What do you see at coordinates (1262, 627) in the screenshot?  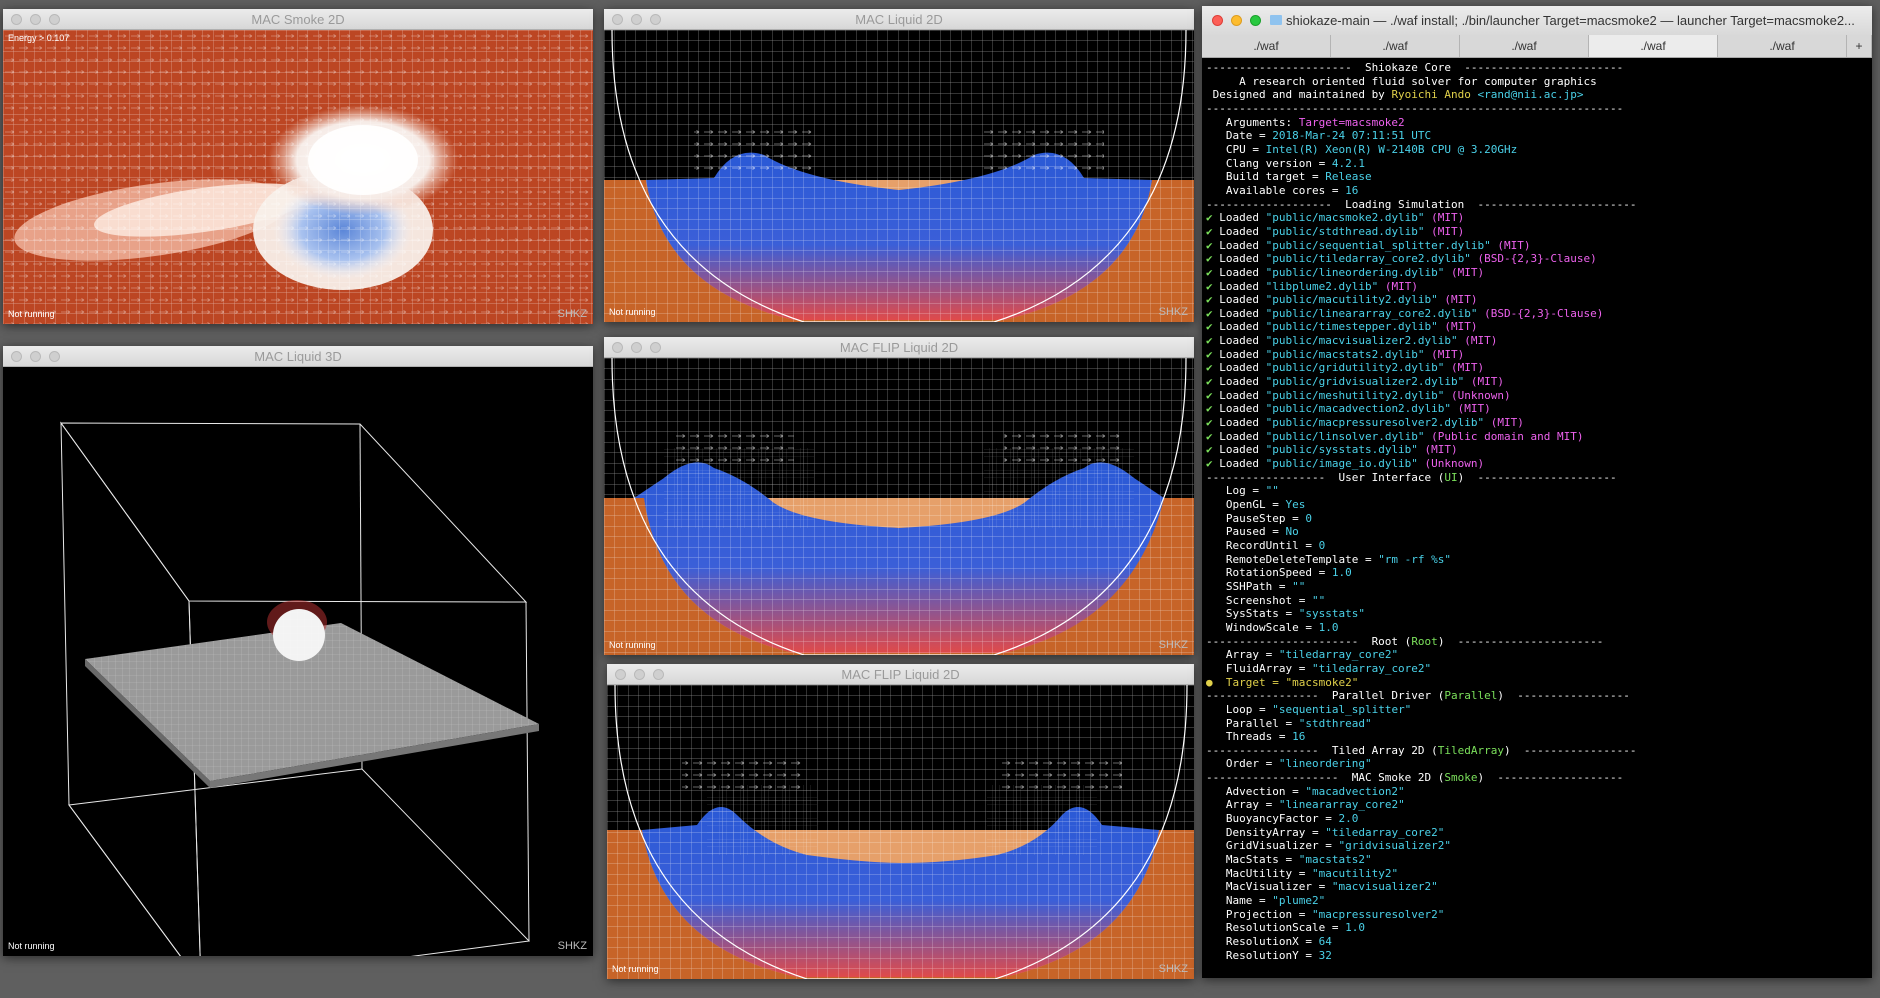 I see `terminal-text: WindowScale =` at bounding box center [1262, 627].